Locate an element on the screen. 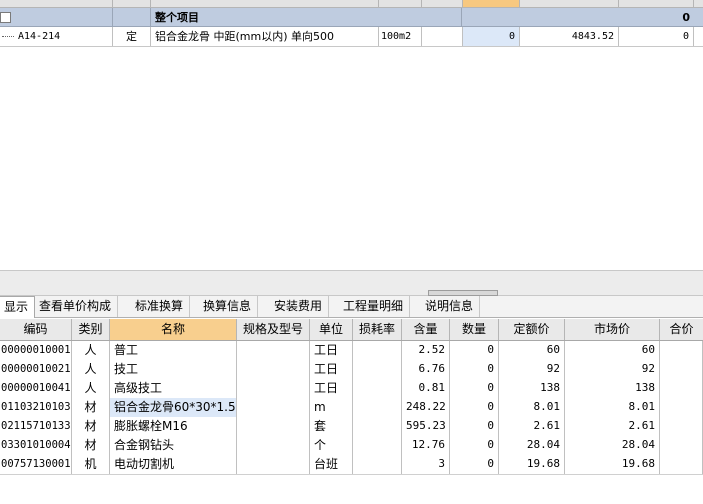  row-content: 2.52 is located at coordinates (426, 350).